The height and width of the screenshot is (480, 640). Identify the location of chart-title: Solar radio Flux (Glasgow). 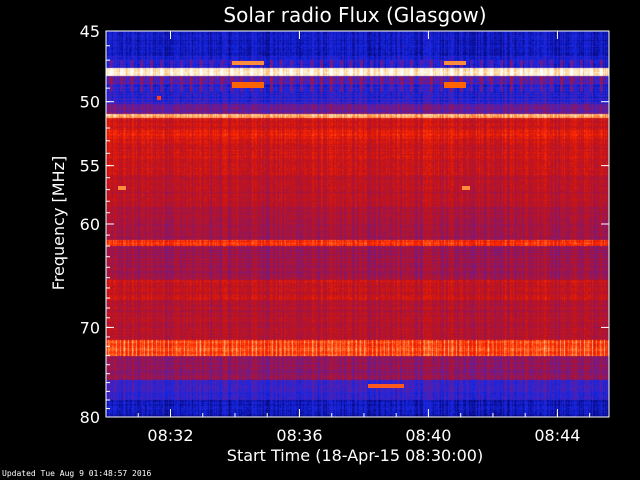
(354, 15).